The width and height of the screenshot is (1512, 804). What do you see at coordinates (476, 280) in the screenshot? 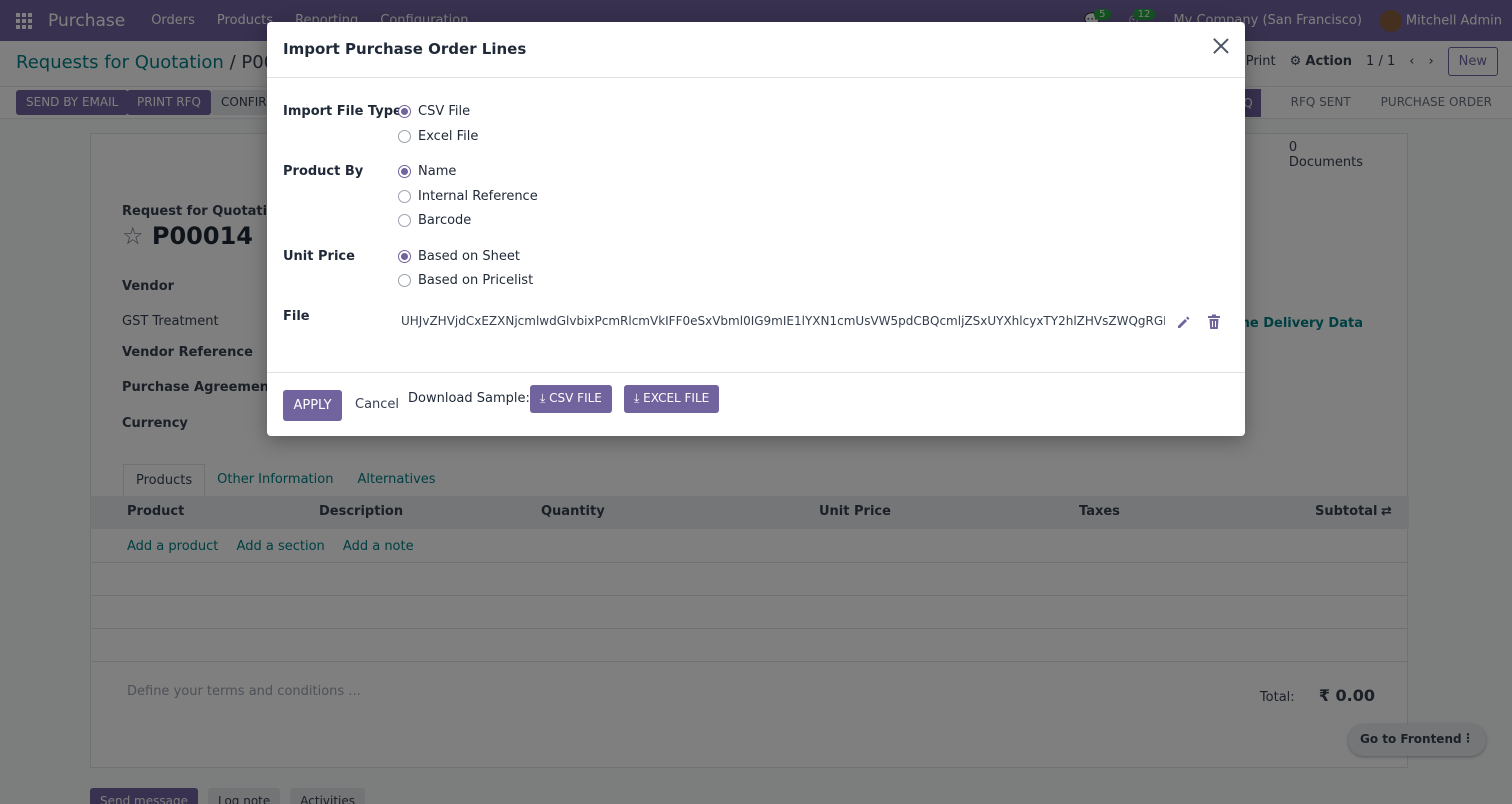
I see `radio-label: Based on Pricelist` at bounding box center [476, 280].